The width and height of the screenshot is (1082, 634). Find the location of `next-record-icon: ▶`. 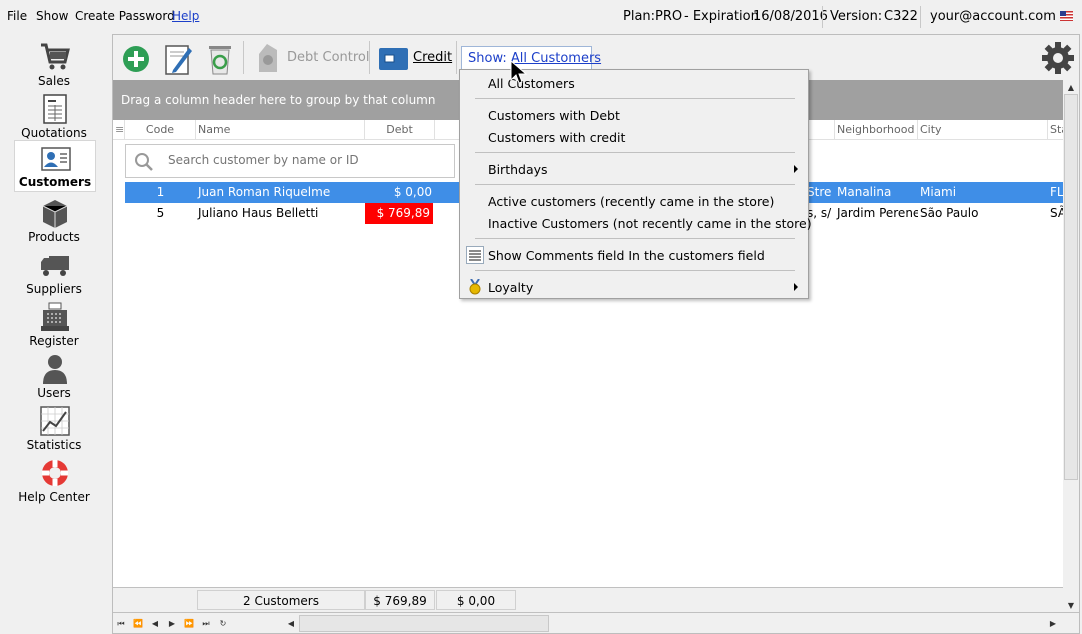

next-record-icon: ▶ is located at coordinates (172, 623).